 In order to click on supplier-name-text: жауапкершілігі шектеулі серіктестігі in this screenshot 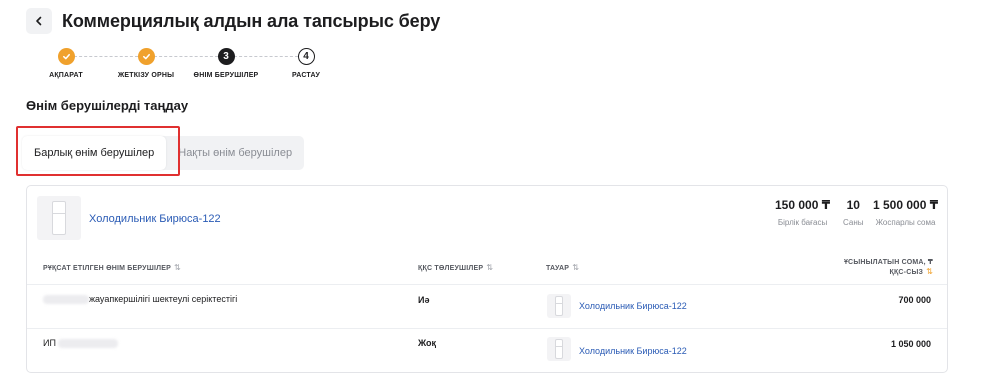, I will do `click(163, 299)`.